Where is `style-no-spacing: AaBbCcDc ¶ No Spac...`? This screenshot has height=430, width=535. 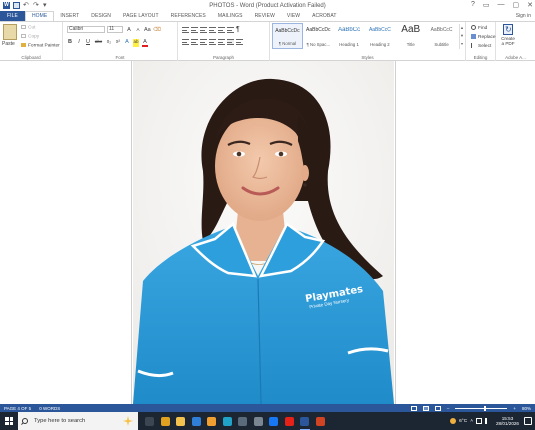
style-no-spacing: AaBbCcDc ¶ No Spac... is located at coordinates (318, 36).